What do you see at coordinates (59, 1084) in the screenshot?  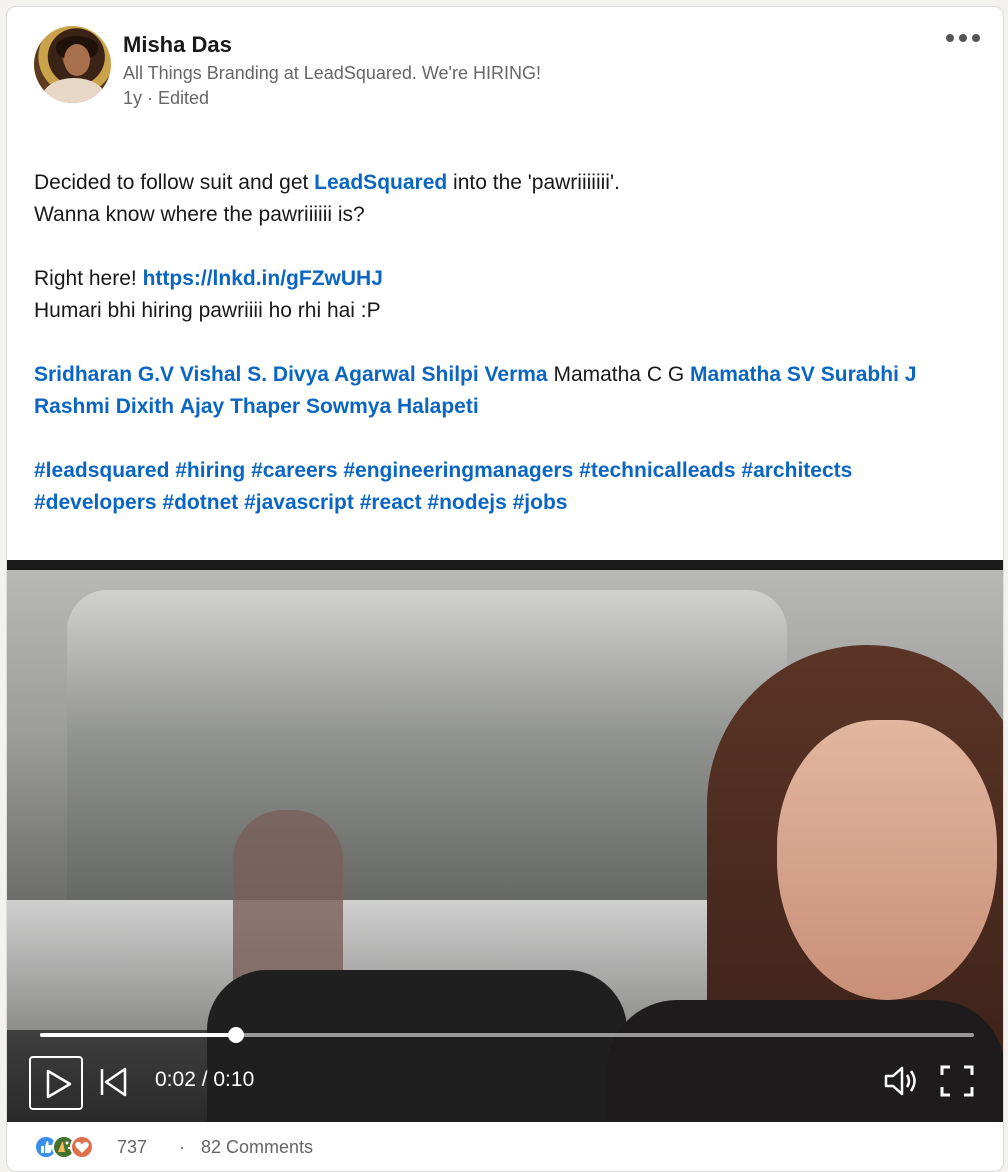 I see `play-icon` at bounding box center [59, 1084].